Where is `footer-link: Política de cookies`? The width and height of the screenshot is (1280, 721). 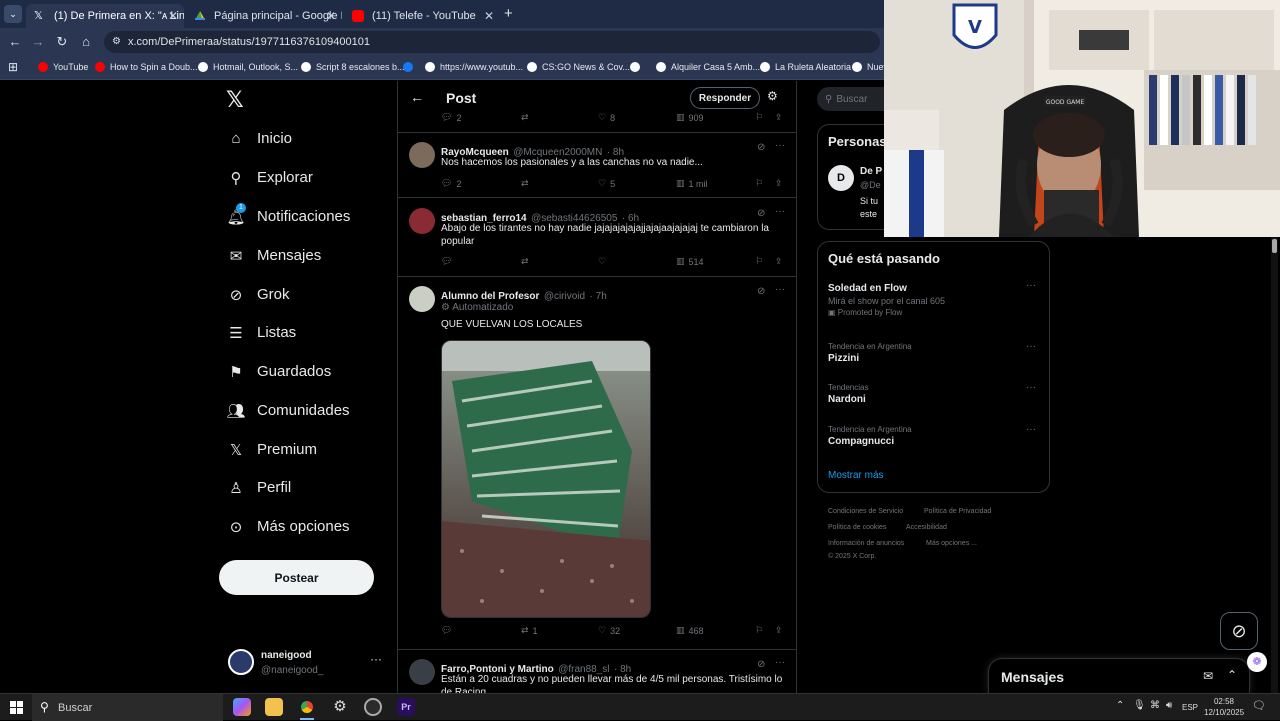 footer-link: Política de cookies is located at coordinates (857, 527).